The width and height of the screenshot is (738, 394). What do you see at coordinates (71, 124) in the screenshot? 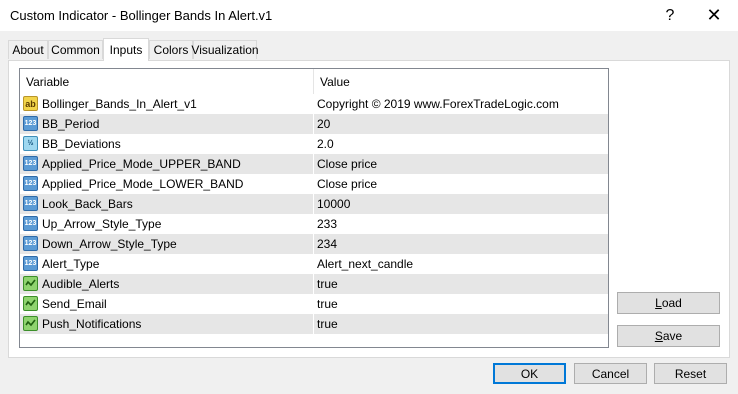
I see `variable-name: BB_Period` at bounding box center [71, 124].